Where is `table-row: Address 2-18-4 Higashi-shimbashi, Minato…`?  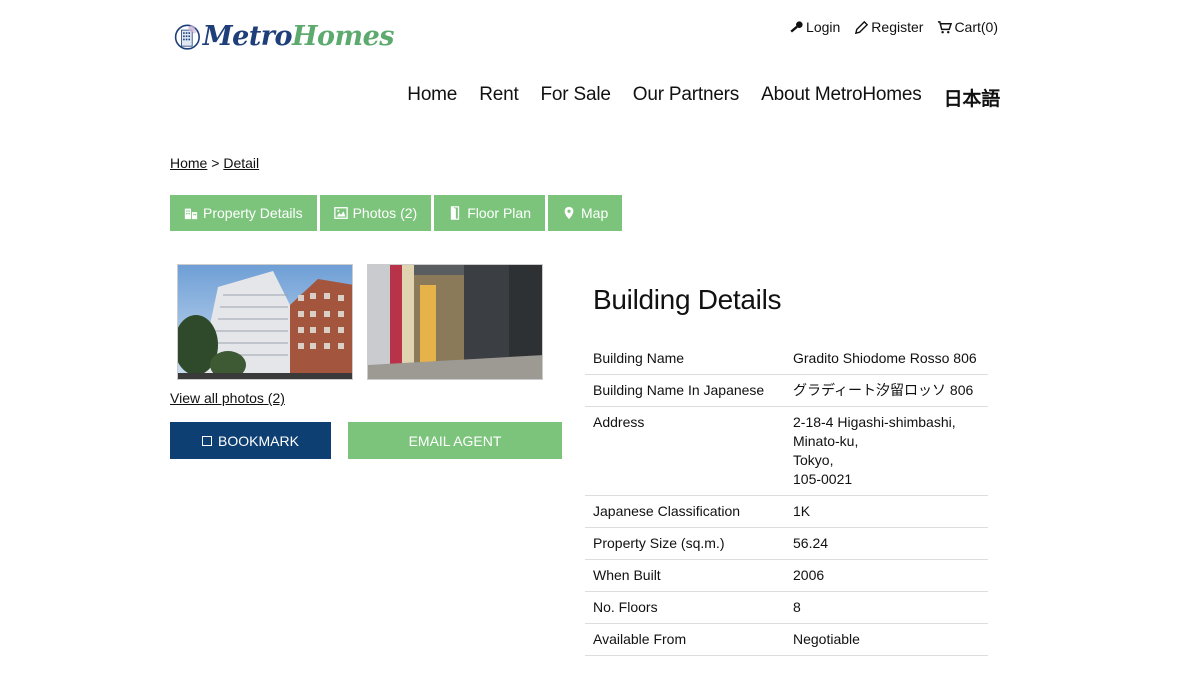
table-row: Address 2-18-4 Higashi-shimbashi, Minato… is located at coordinates (786, 451).